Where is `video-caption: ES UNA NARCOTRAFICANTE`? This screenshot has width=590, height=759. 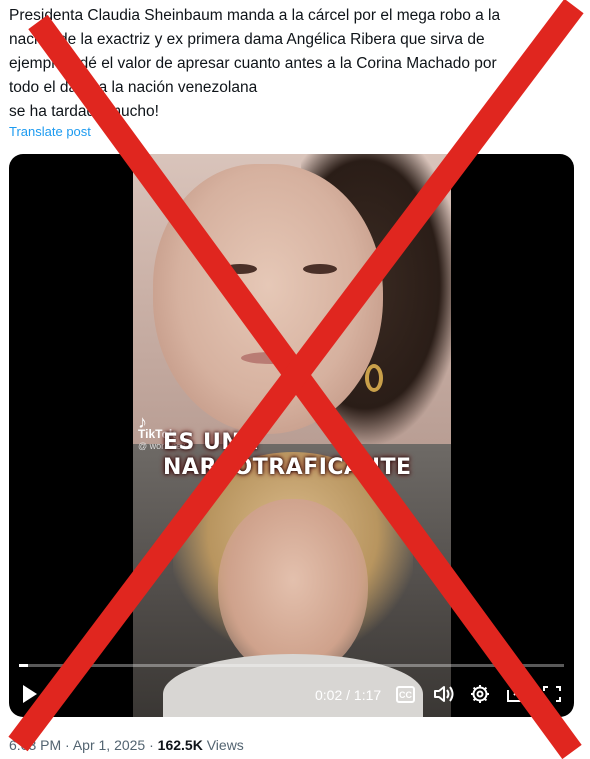 video-caption: ES UNA NARCOTRAFICANTE is located at coordinates (287, 455).